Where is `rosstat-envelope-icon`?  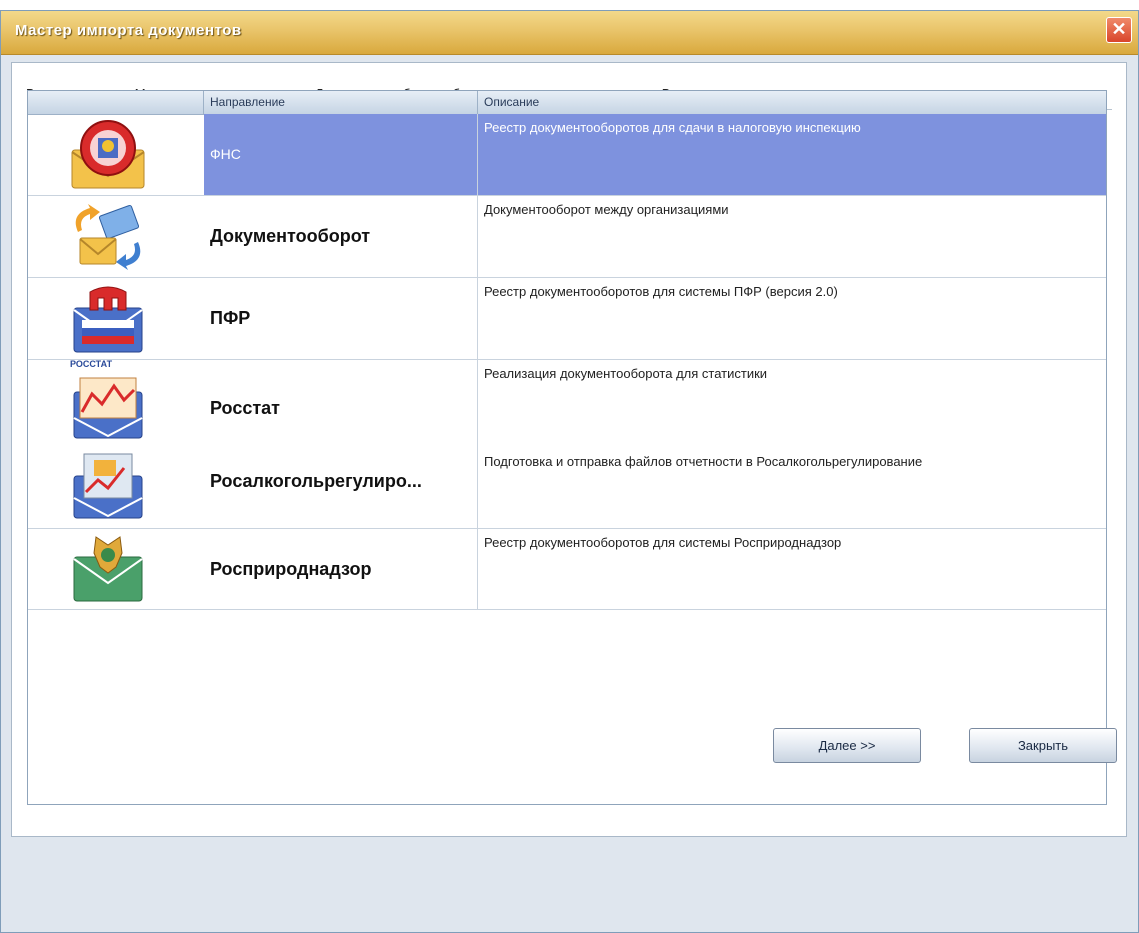
rosstat-envelope-icon is located at coordinates (108, 408).